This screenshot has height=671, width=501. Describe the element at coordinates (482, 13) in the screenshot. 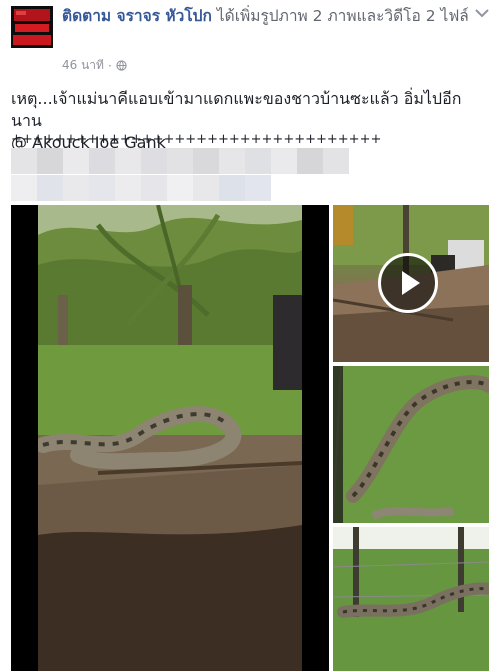

I see `chevron-down-icon` at that location.